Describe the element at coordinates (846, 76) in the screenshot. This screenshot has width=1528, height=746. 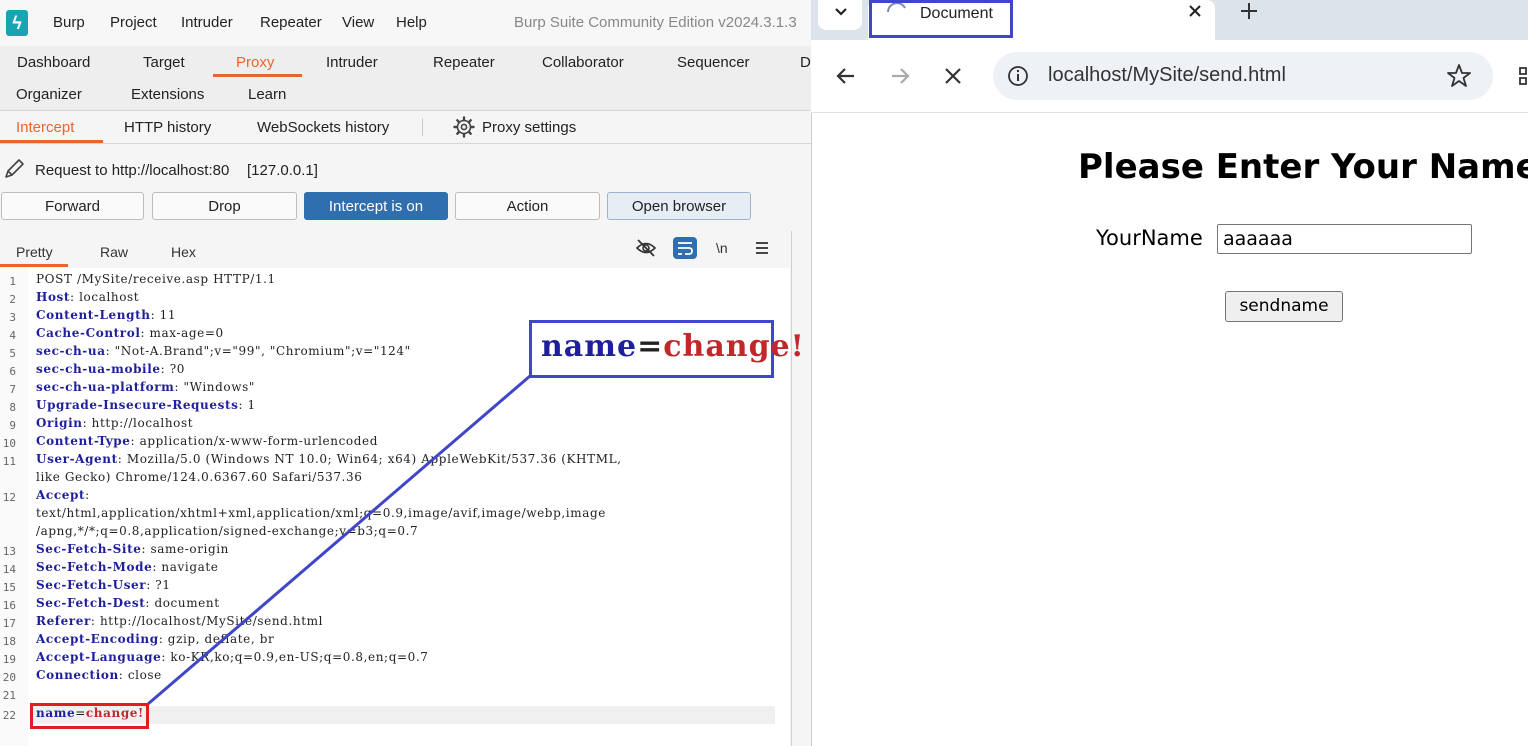
I see `back-arrow-icon` at that location.